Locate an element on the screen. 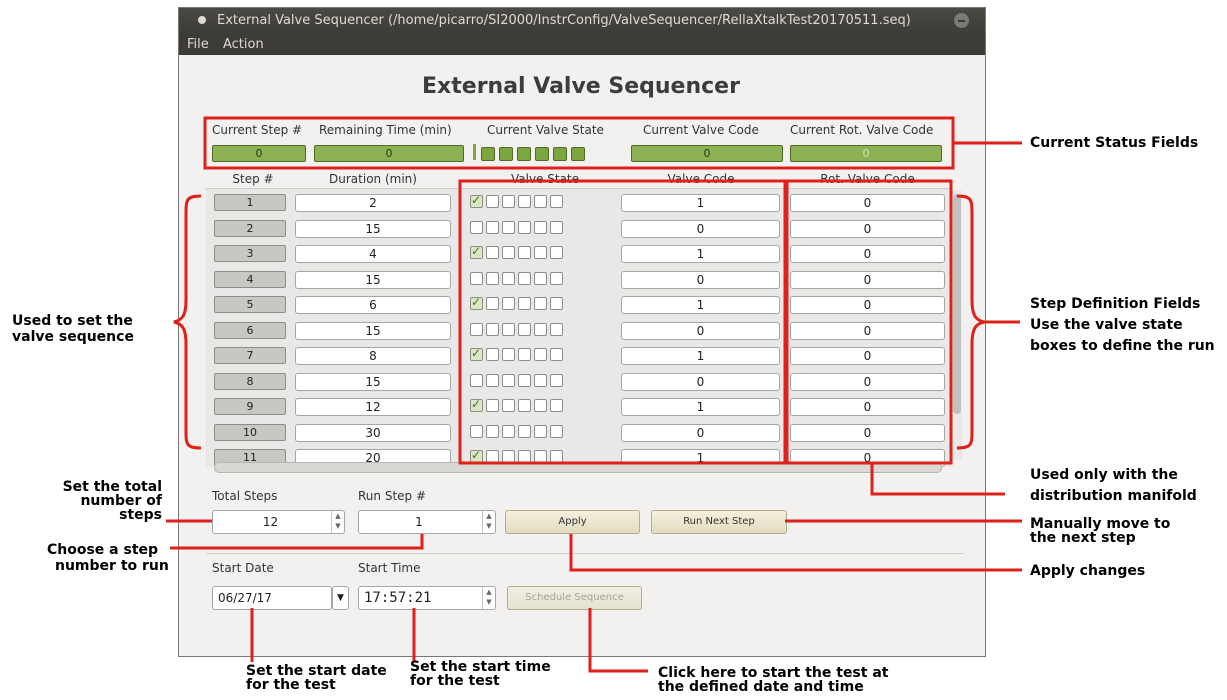 The image size is (1227, 700). annotation-line: Step Definition Fields is located at coordinates (1115, 304).